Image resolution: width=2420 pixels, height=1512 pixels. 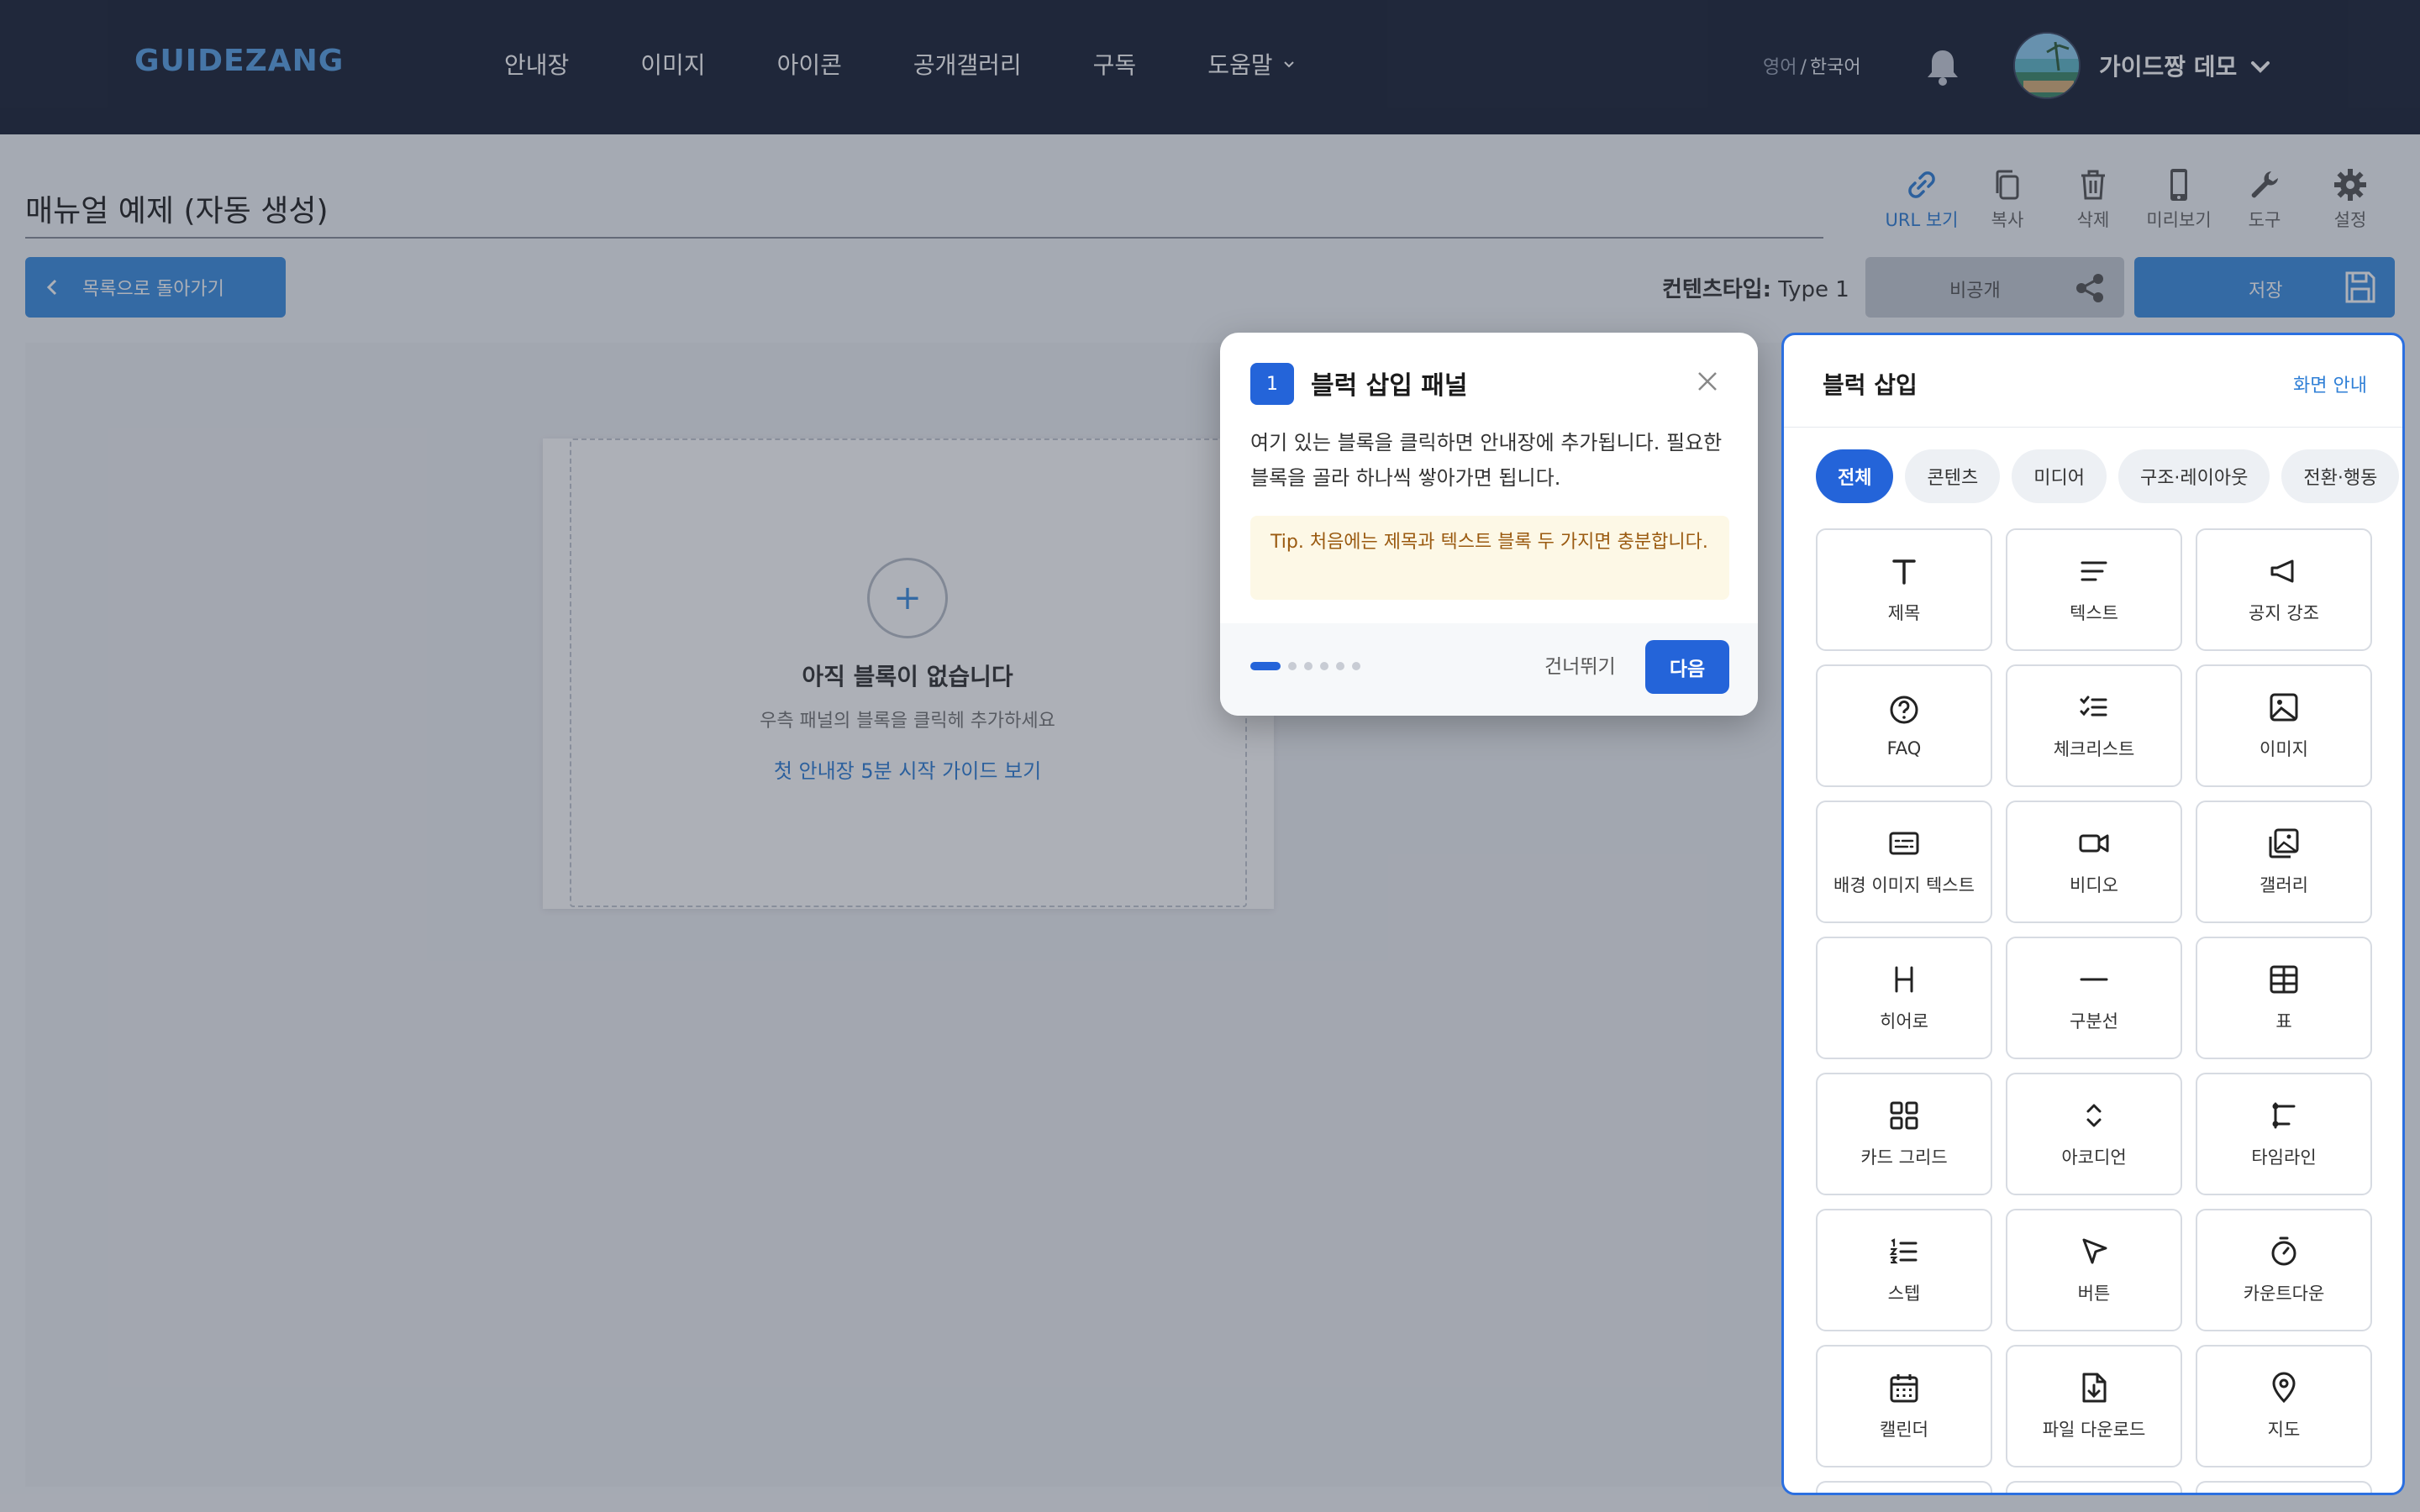 What do you see at coordinates (1904, 748) in the screenshot?
I see `block-label: FAQ` at bounding box center [1904, 748].